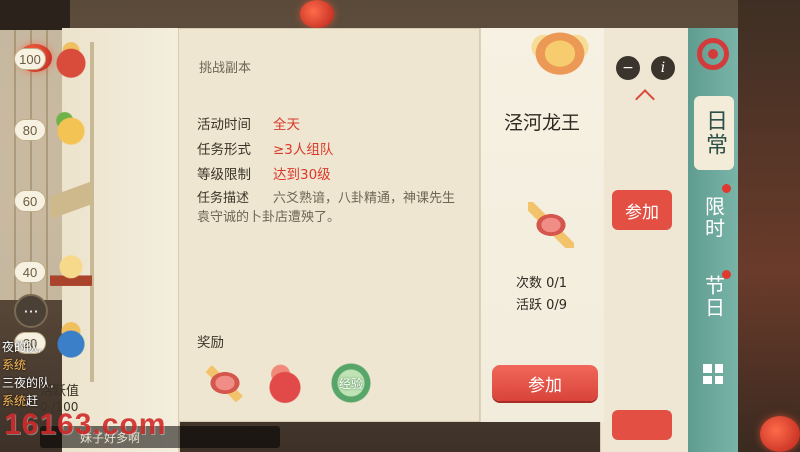 The image size is (800, 452). What do you see at coordinates (225, 383) in the screenshot?
I see `crystal-icon` at bounding box center [225, 383].